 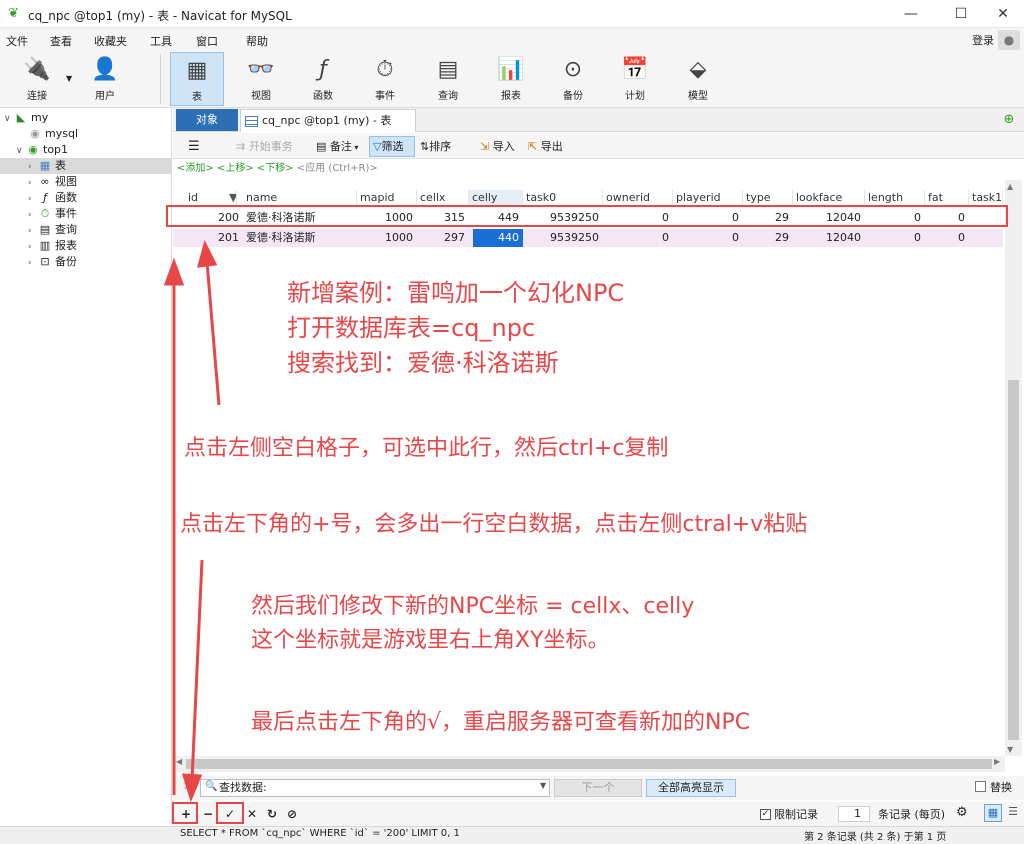 I want to click on menu-help: 帮助, so click(x=257, y=41).